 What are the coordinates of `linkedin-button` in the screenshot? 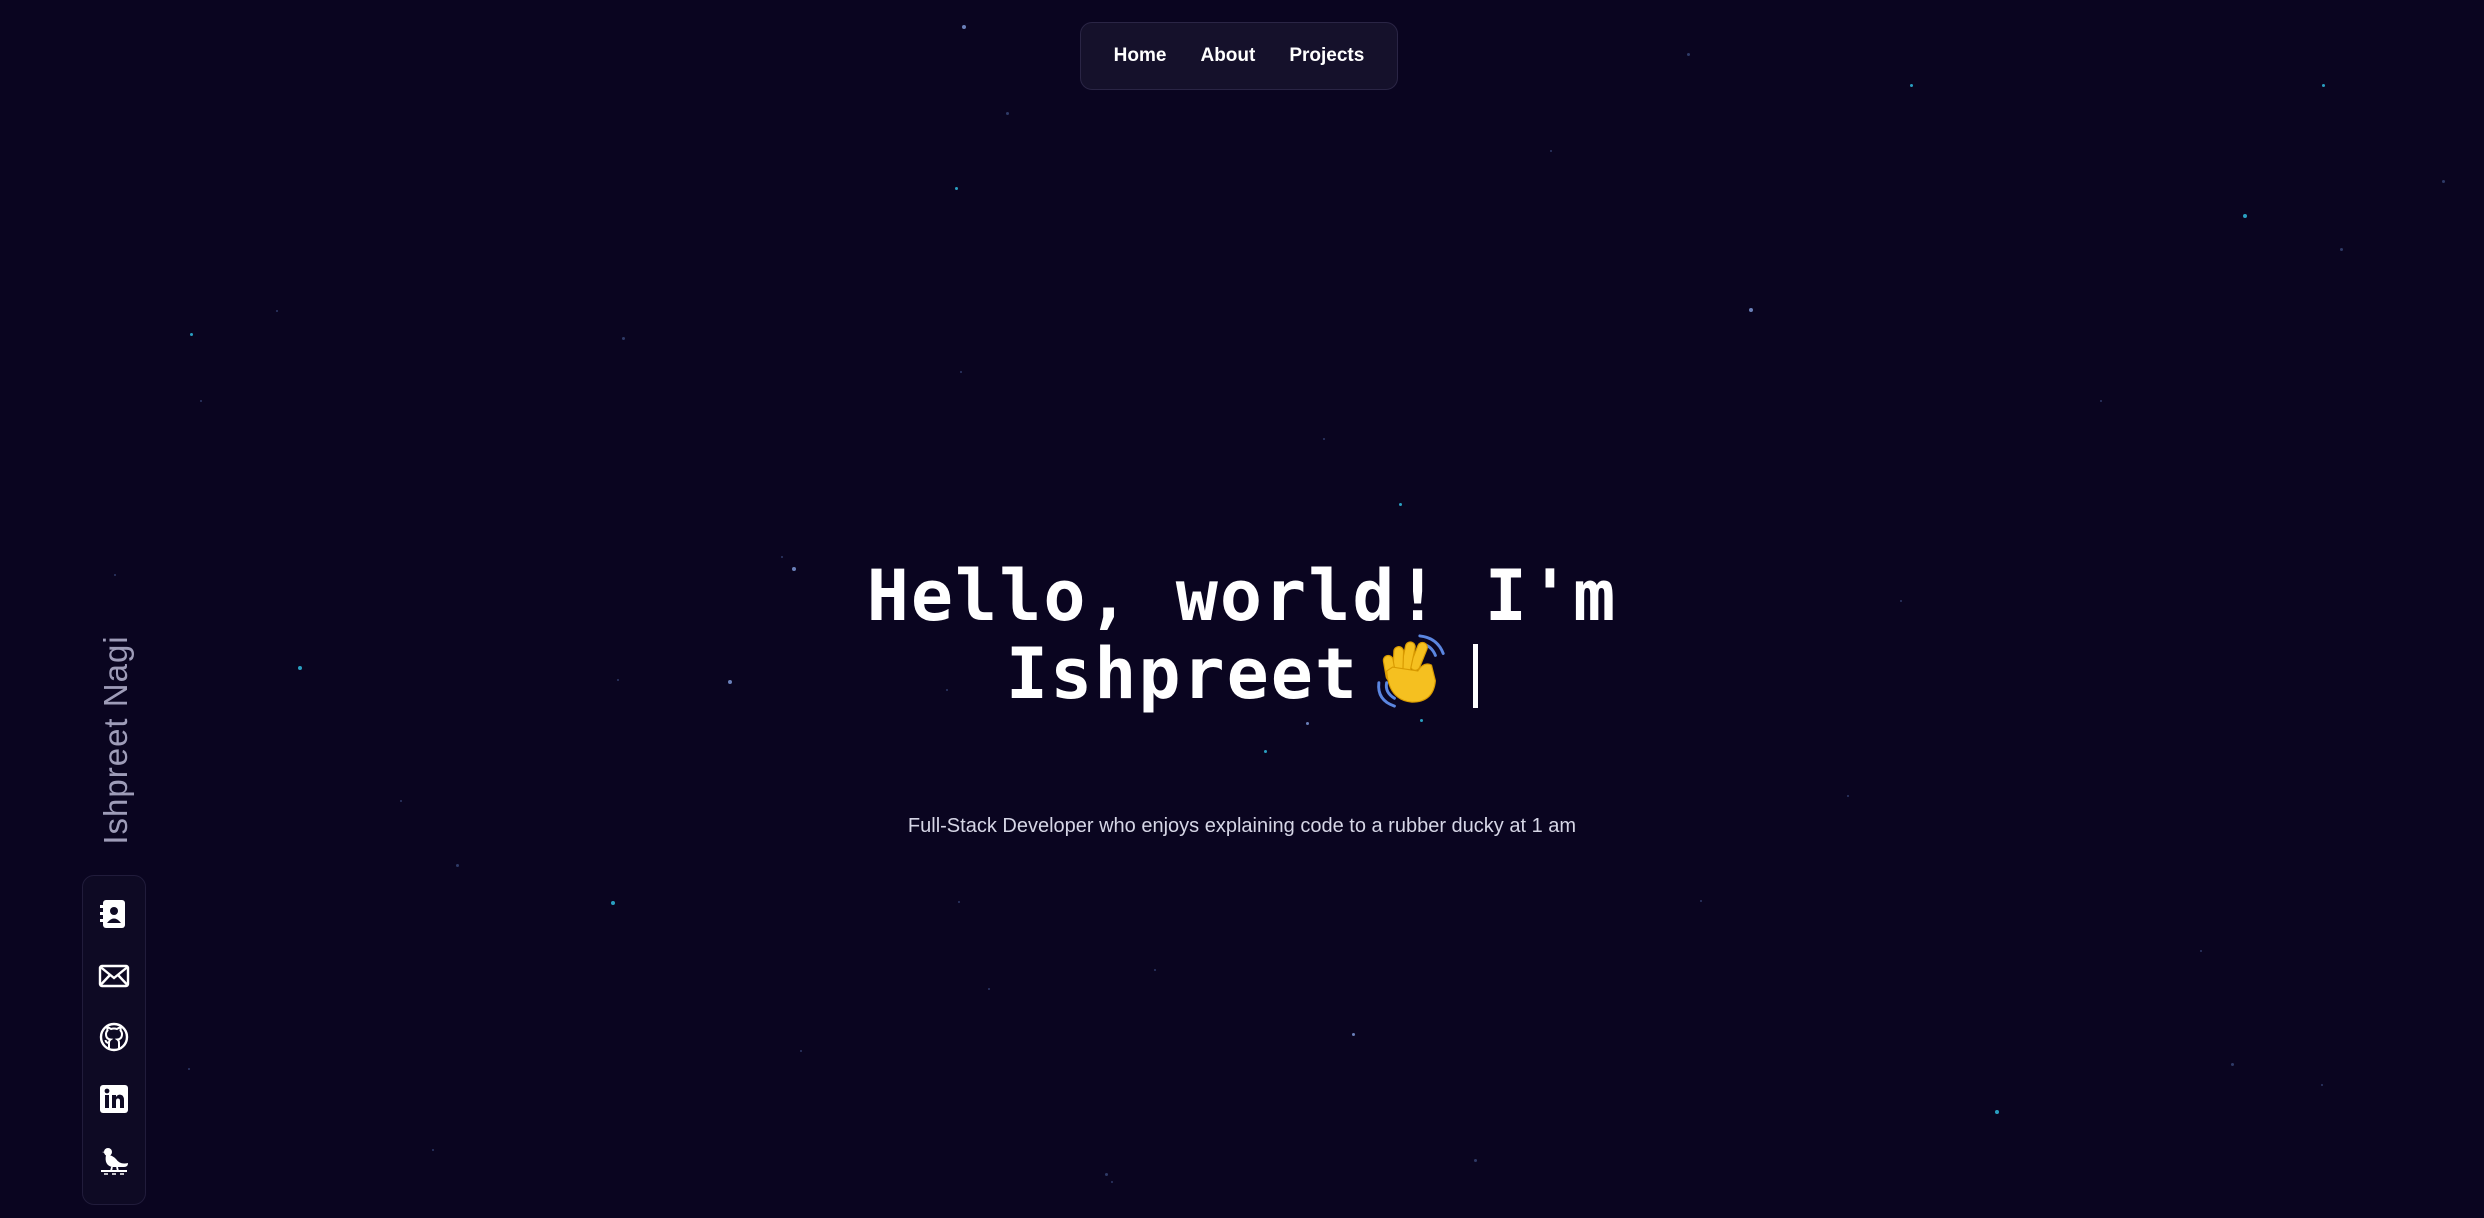 It's located at (114, 1102).